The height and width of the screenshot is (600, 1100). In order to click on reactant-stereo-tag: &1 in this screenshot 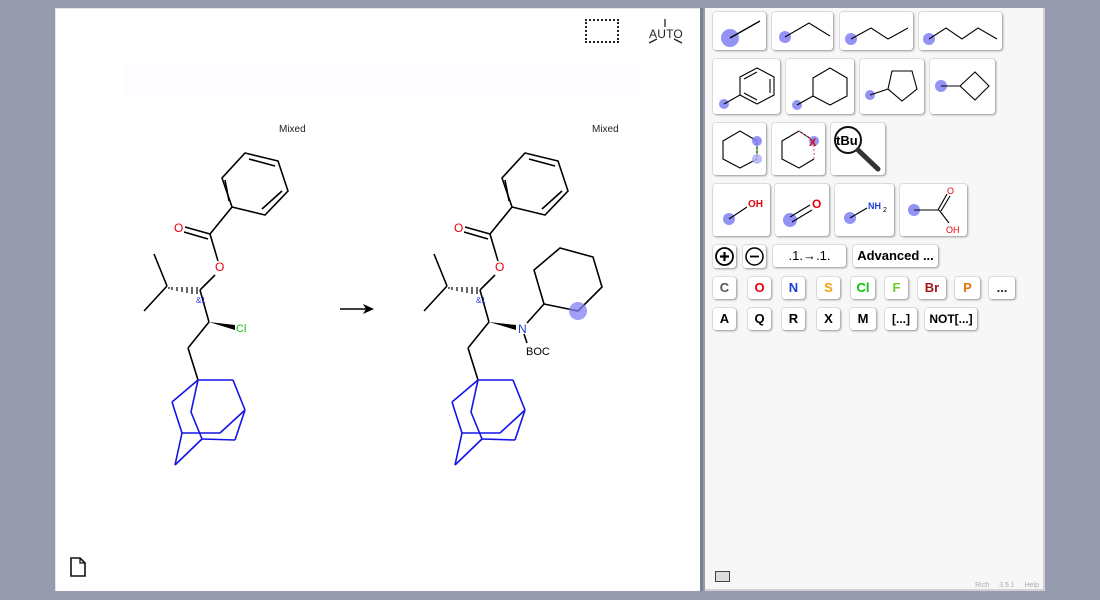, I will do `click(201, 300)`.